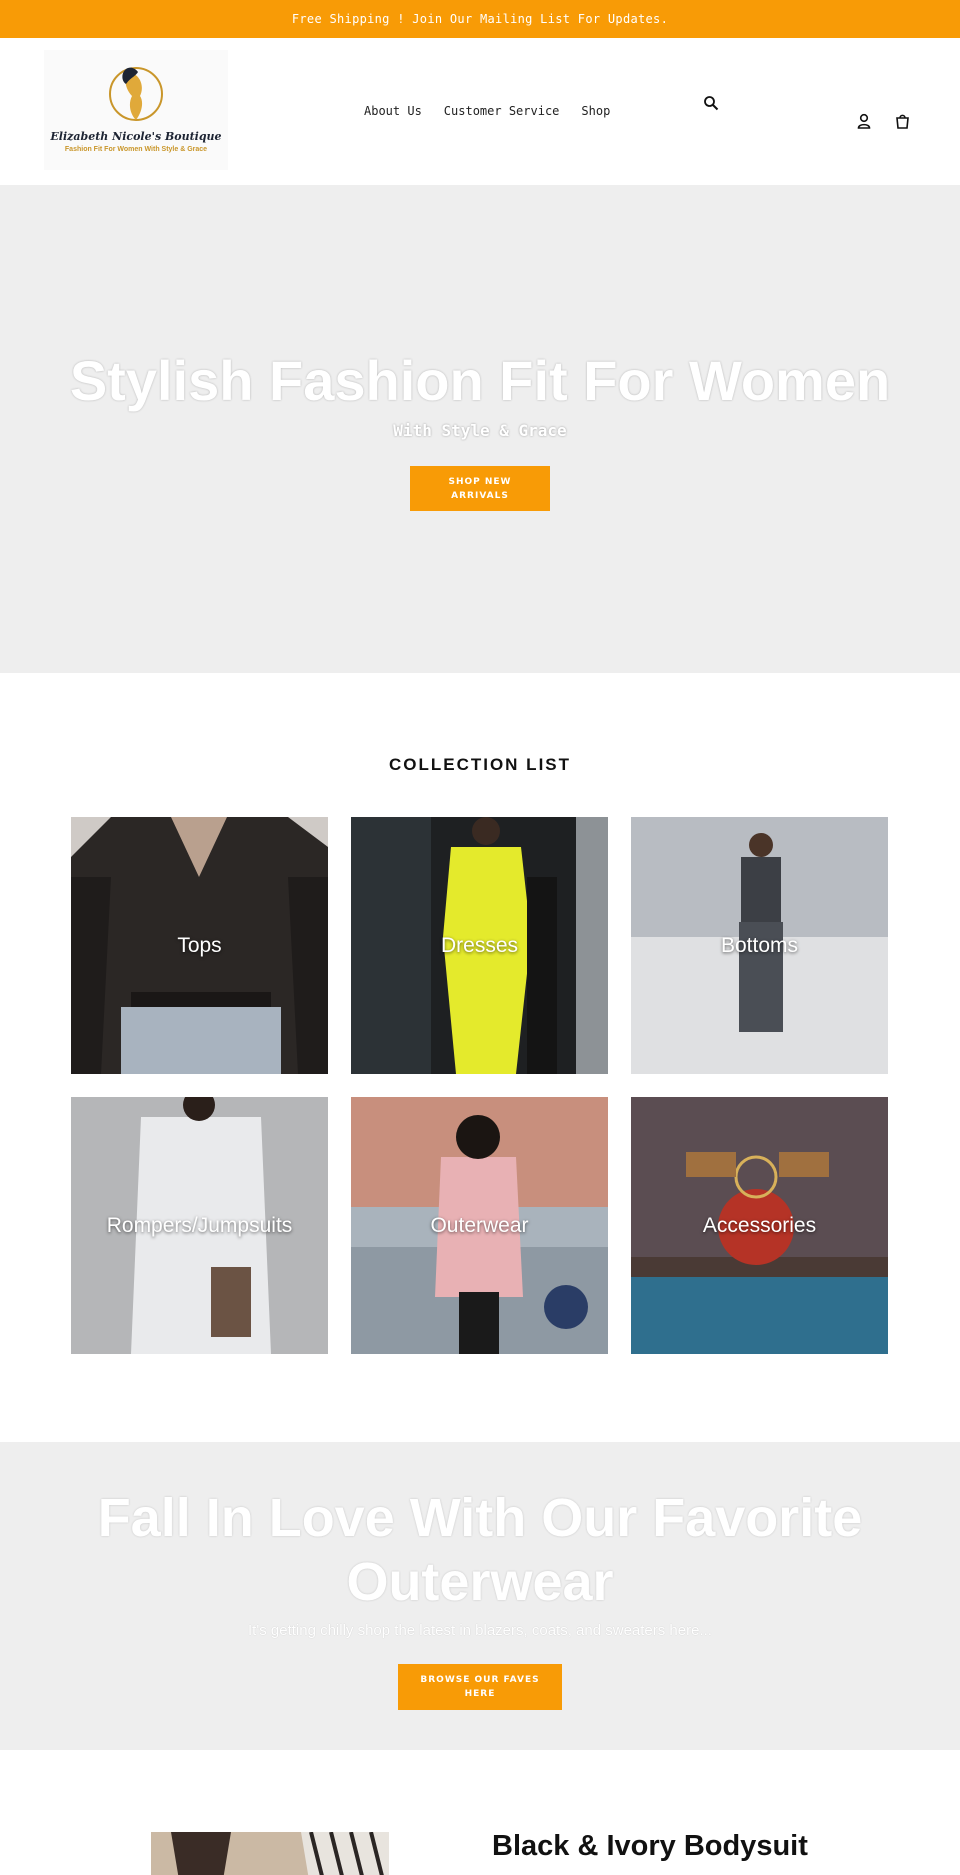 This screenshot has height=1875, width=960. I want to click on collection-tile-rompers-jumpsuits: Rompers/Jumpsuits, so click(199, 1225).